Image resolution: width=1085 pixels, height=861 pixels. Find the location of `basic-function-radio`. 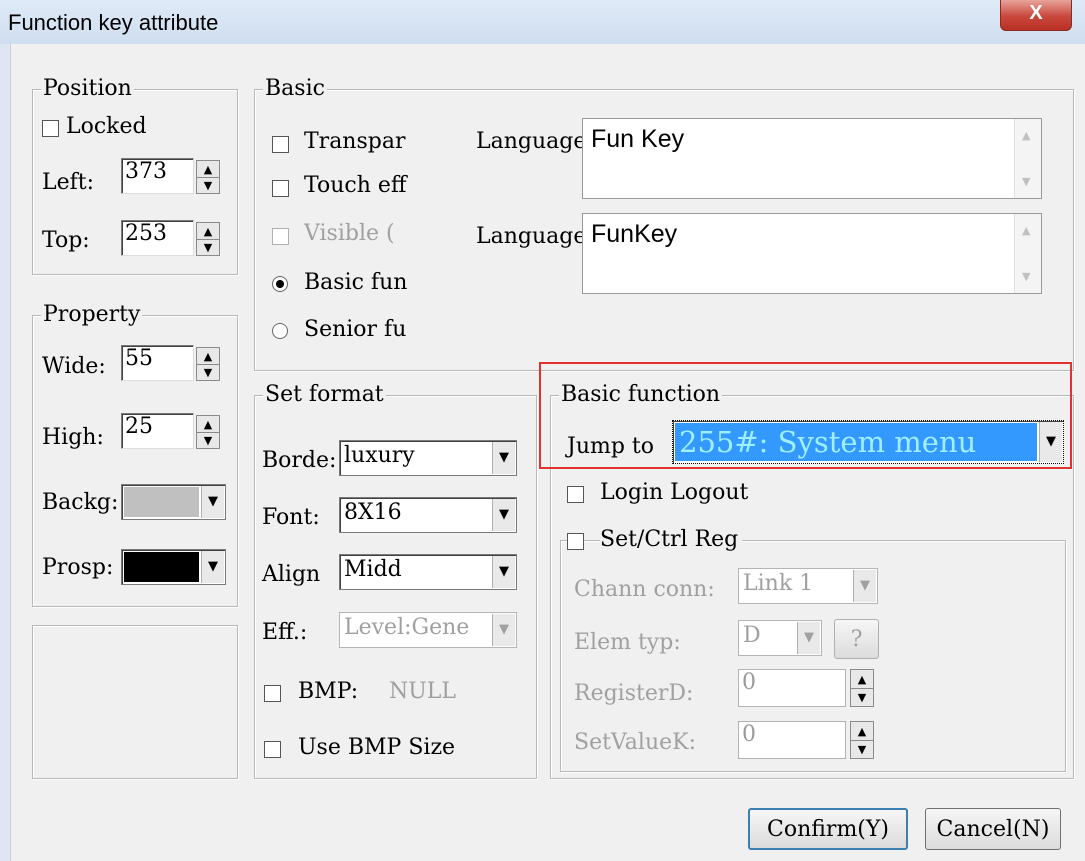

basic-function-radio is located at coordinates (280, 284).